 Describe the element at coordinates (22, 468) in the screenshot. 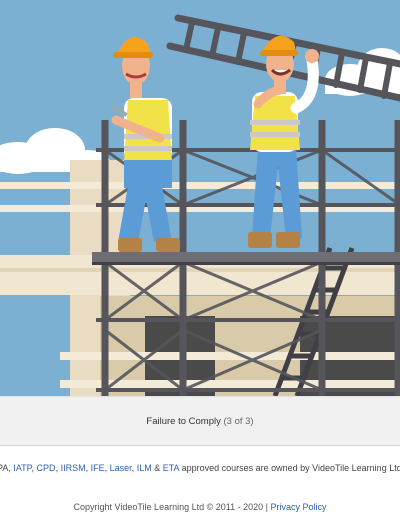

I see `link-iatp: IATP` at that location.